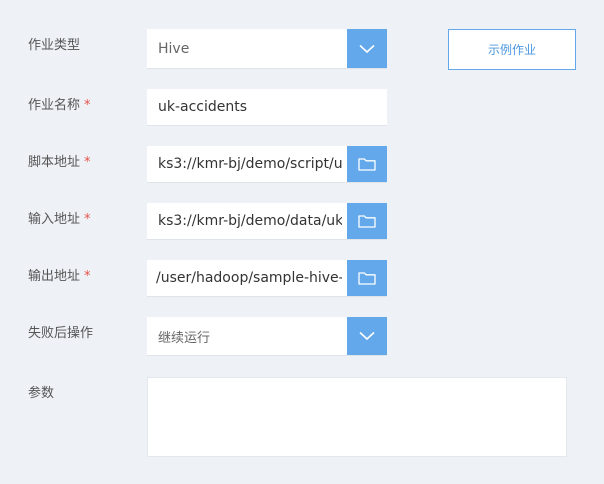 Image resolution: width=604 pixels, height=484 pixels. I want to click on output-path-browse-button, so click(367, 278).